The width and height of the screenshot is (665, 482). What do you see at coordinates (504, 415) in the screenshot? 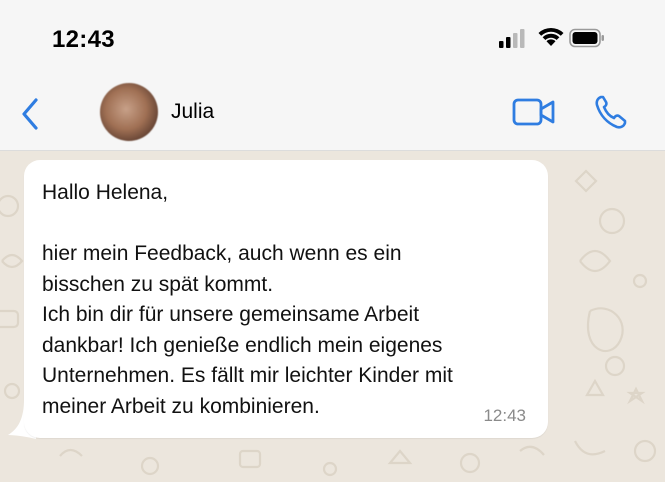
I see `message-timestamp: 12:43` at bounding box center [504, 415].